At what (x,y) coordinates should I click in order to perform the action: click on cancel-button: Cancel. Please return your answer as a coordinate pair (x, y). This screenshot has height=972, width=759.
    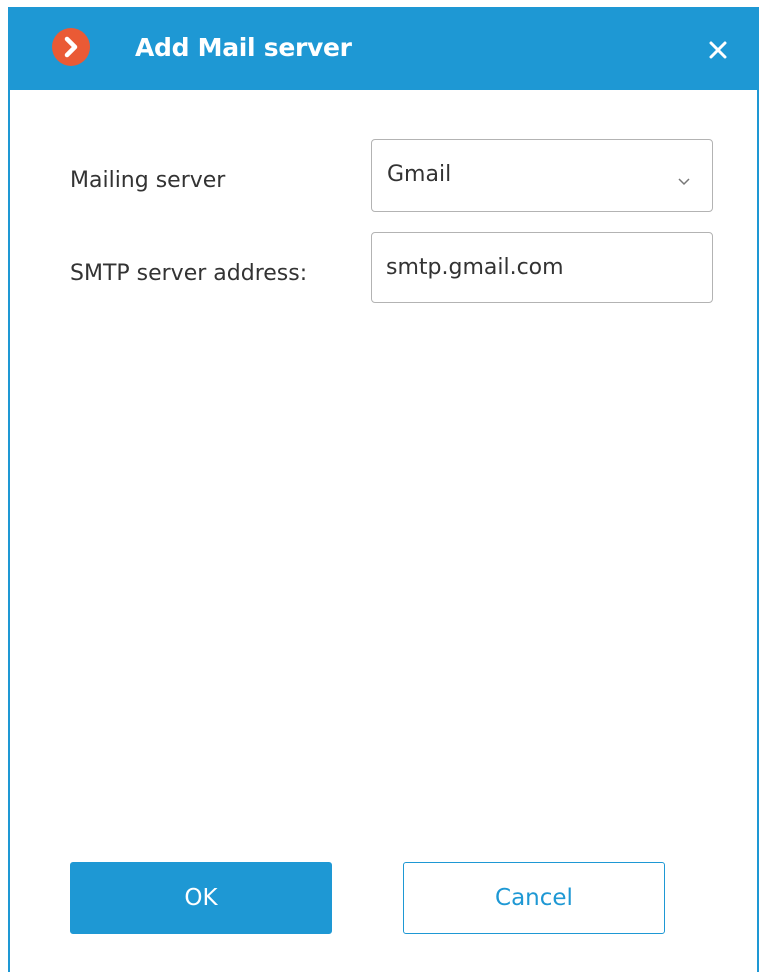
    Looking at the image, I should click on (534, 898).